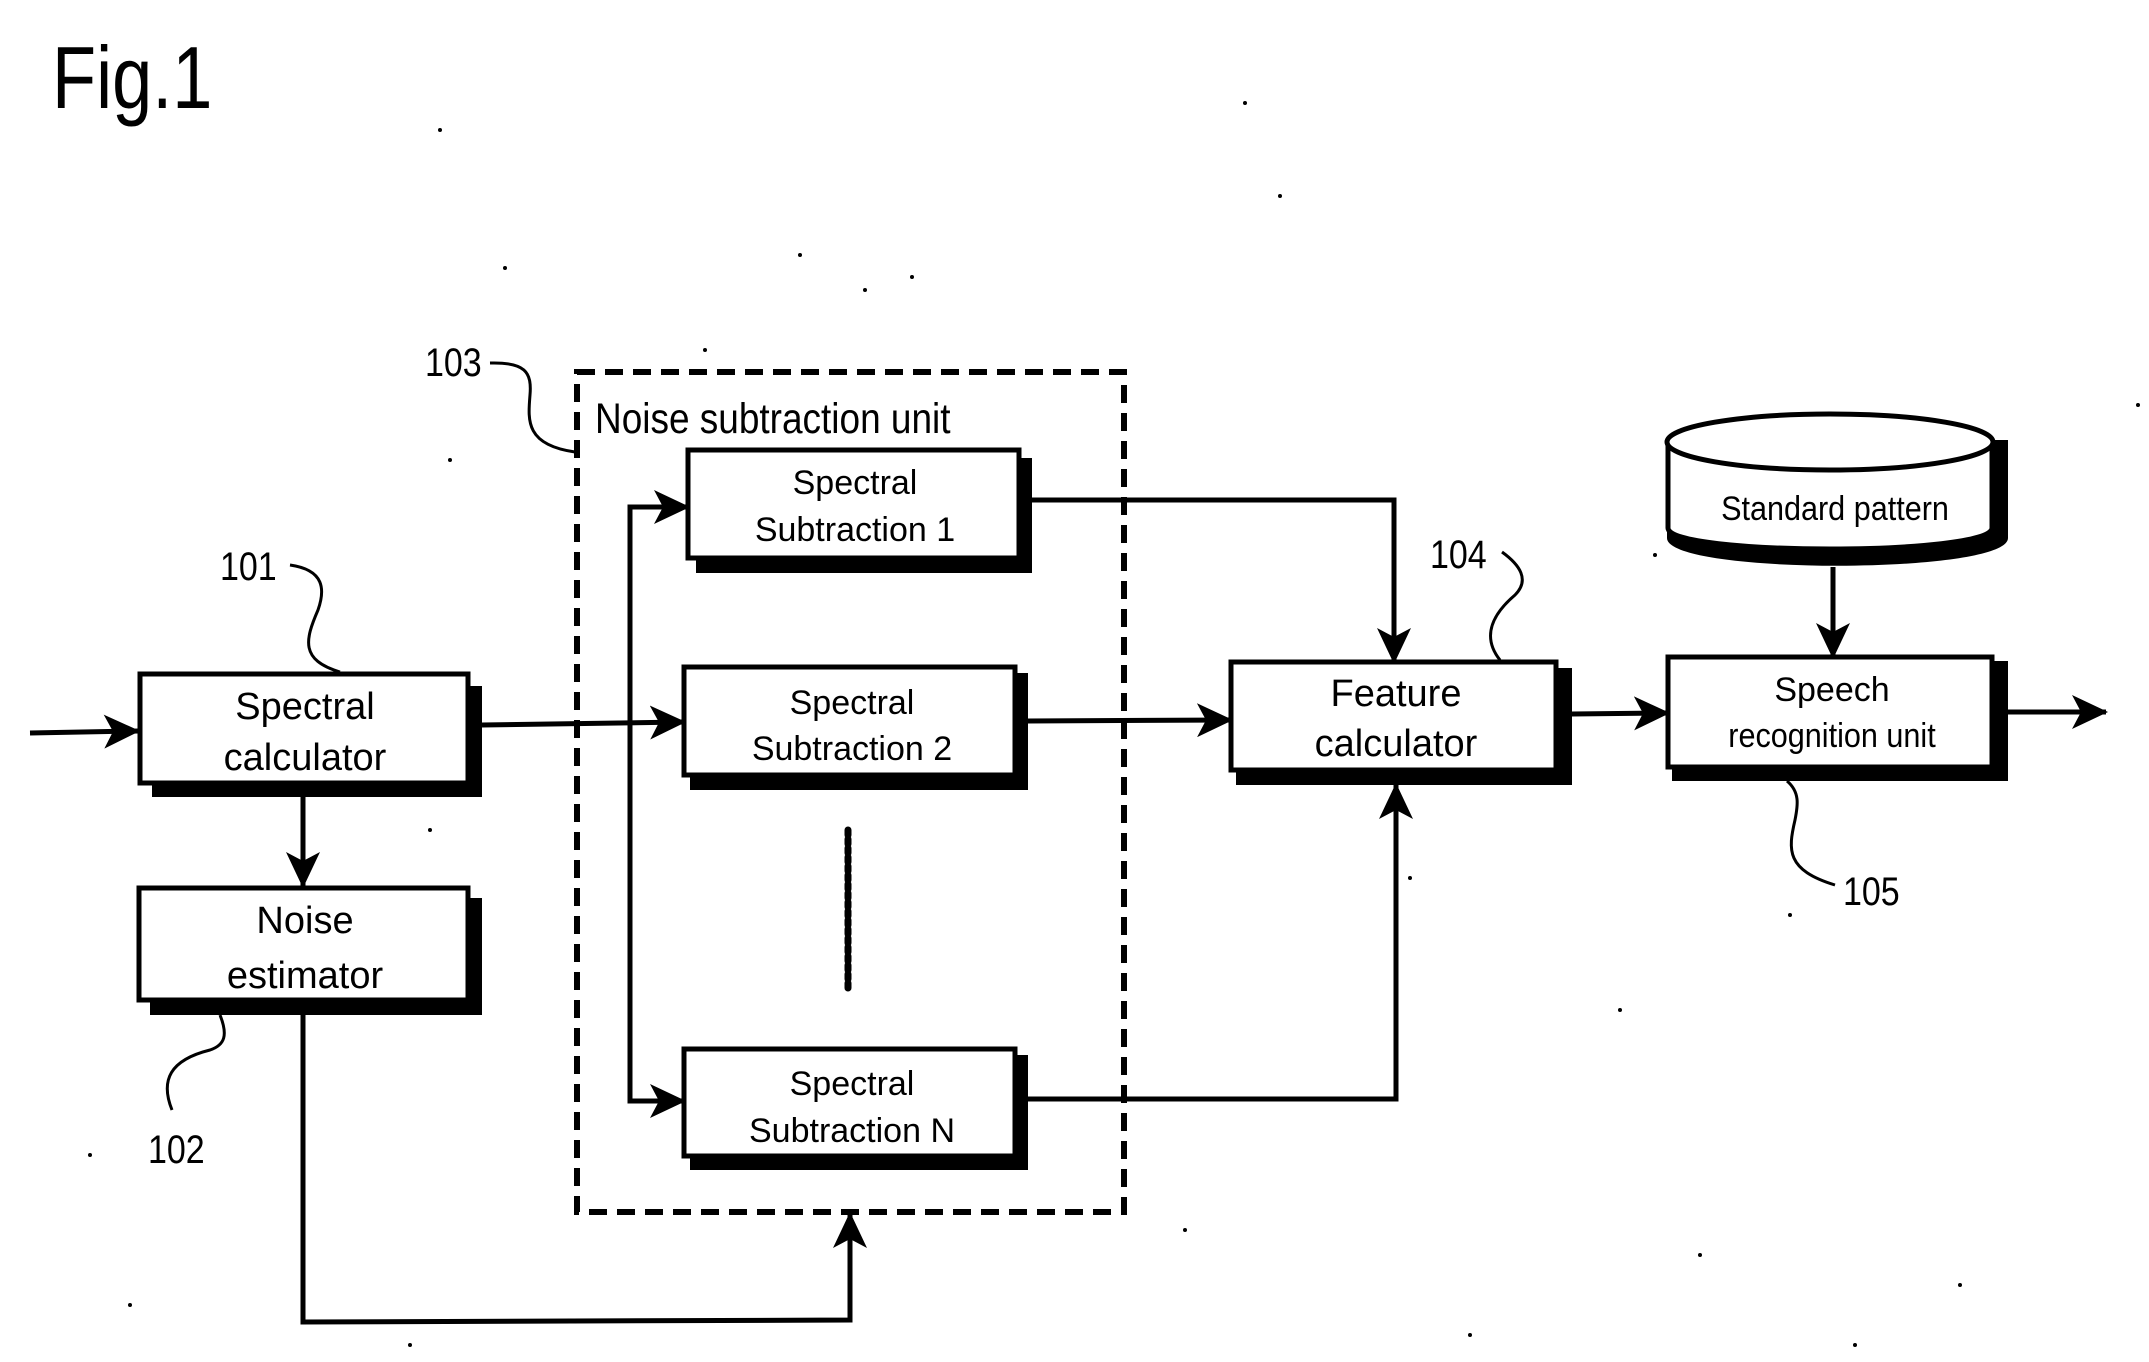 Image resolution: width=2149 pixels, height=1362 pixels. I want to click on ref-label-103: 103, so click(453, 361).